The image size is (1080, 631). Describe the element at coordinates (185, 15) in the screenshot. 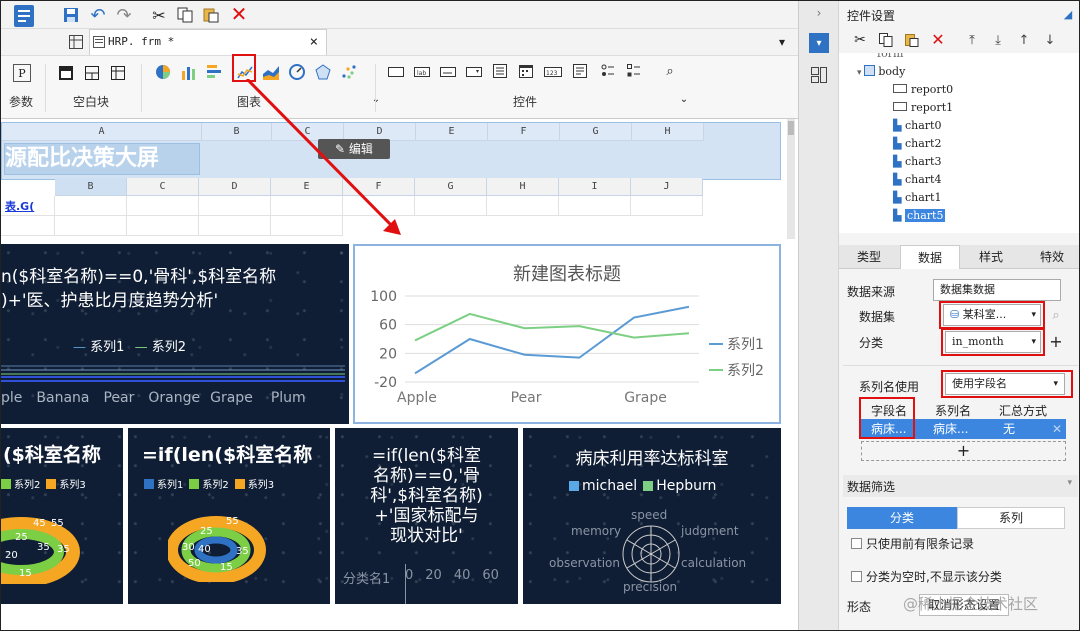

I see `copy-icon` at that location.